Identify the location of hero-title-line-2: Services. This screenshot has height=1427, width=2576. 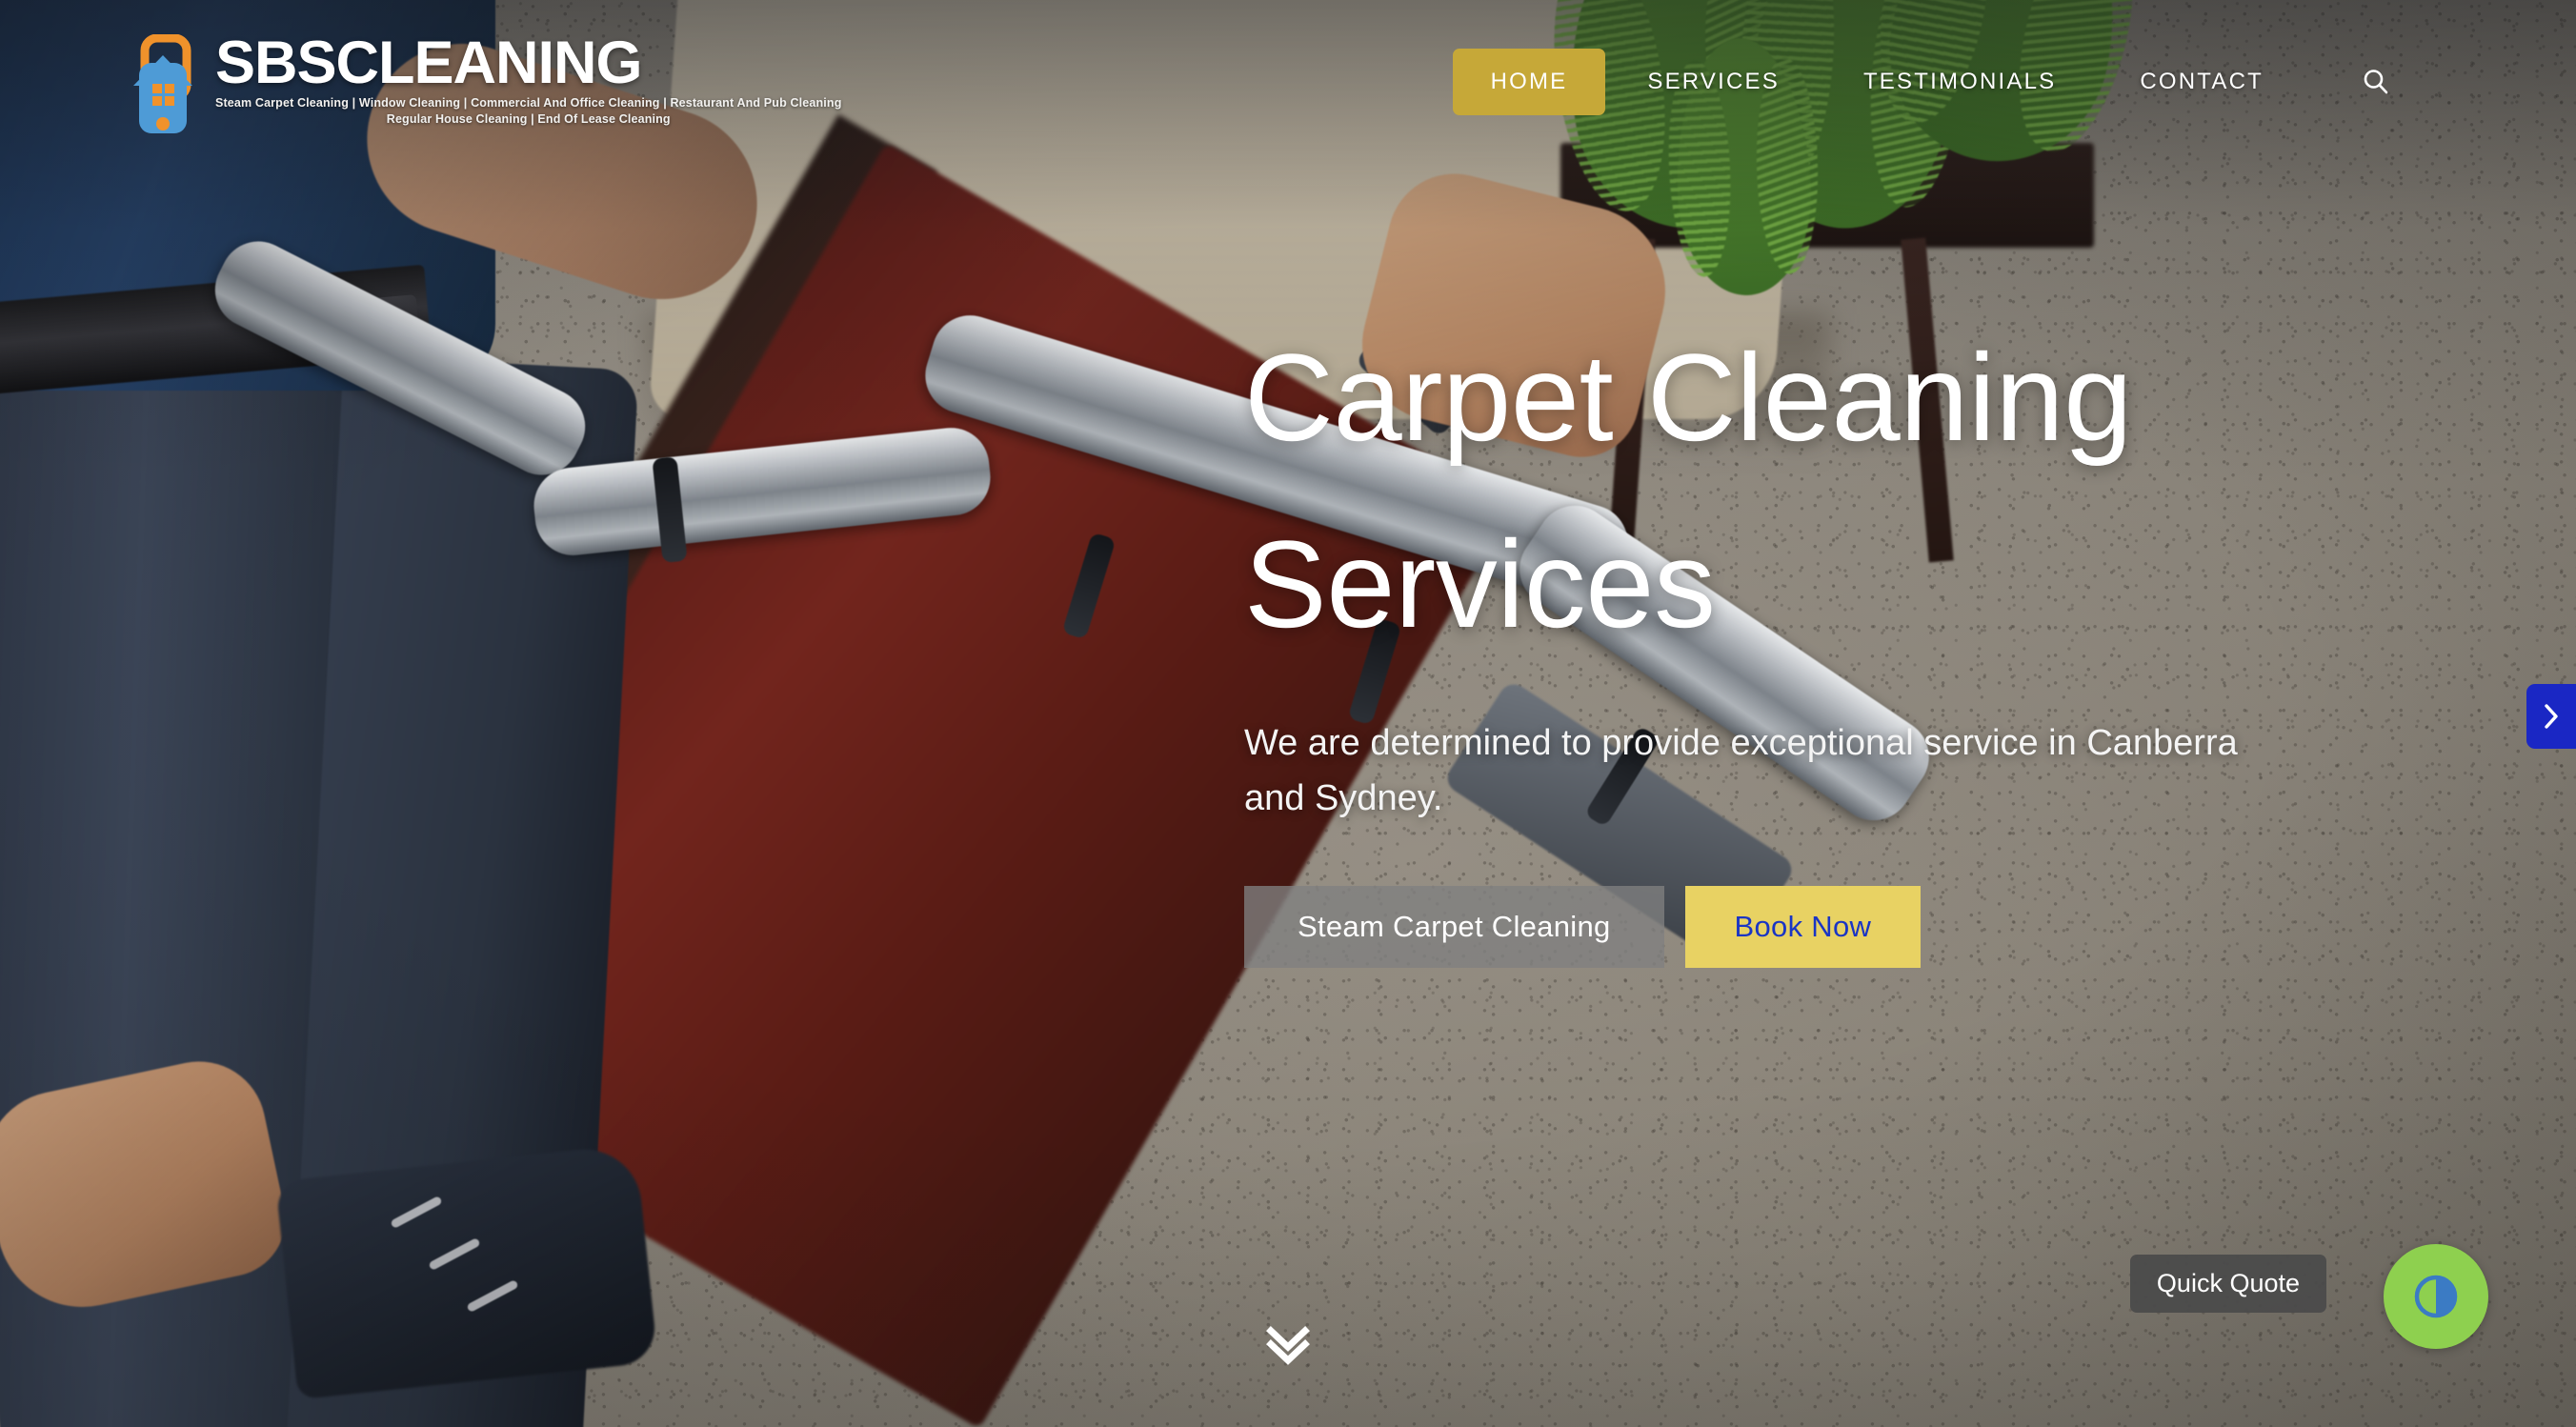
(1480, 583).